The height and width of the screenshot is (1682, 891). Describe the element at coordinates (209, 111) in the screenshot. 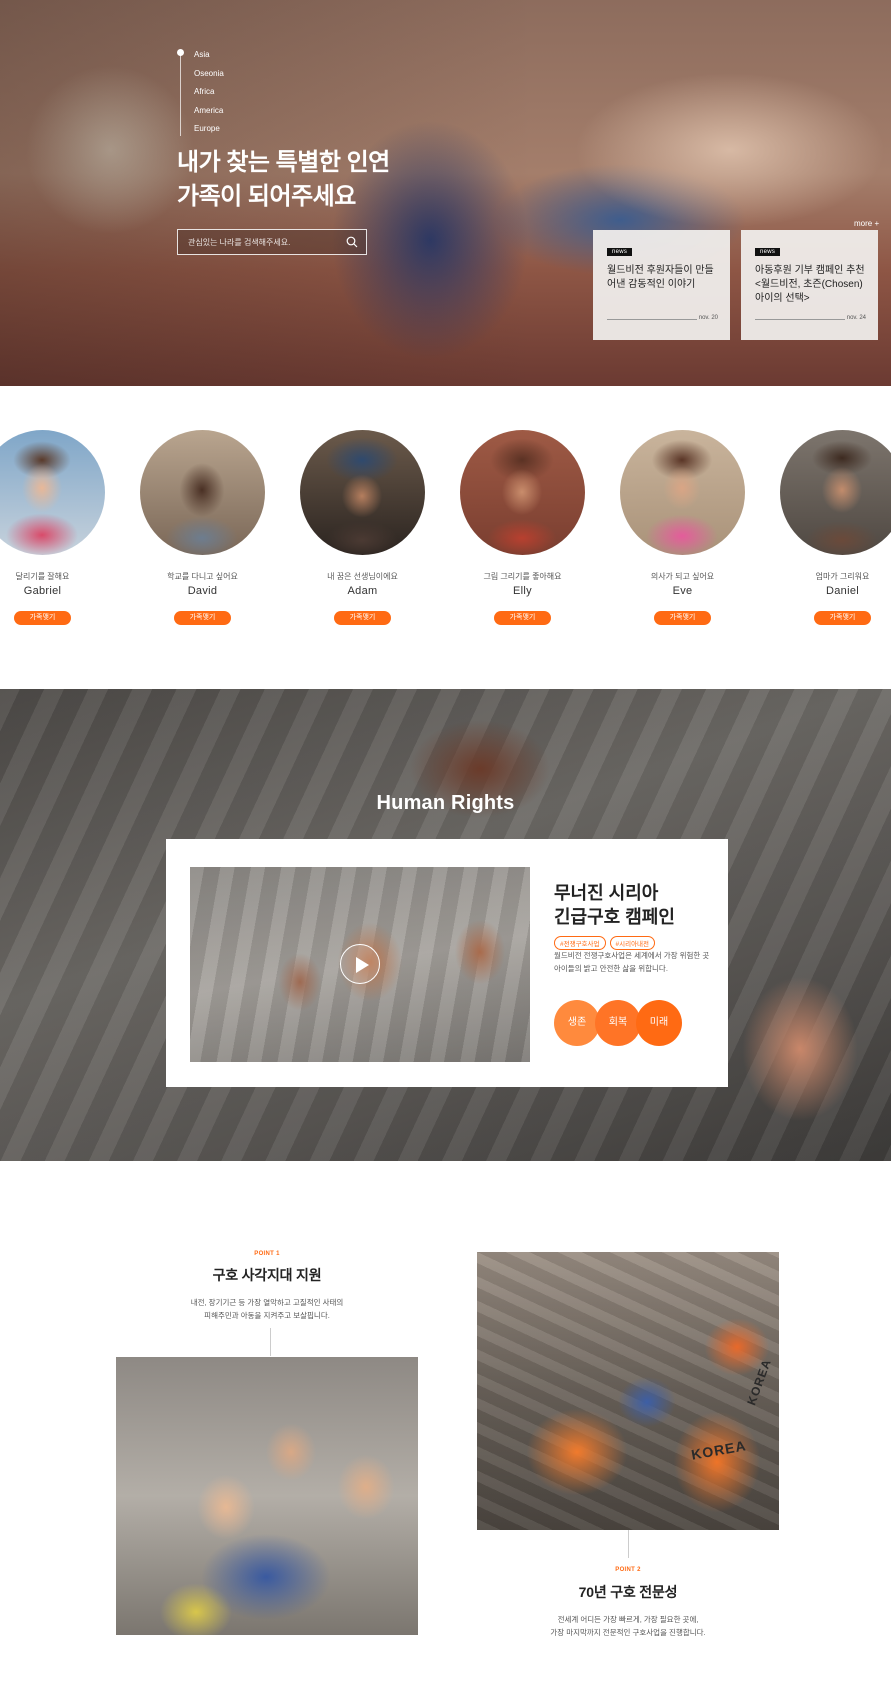

I see `region-america: America` at that location.